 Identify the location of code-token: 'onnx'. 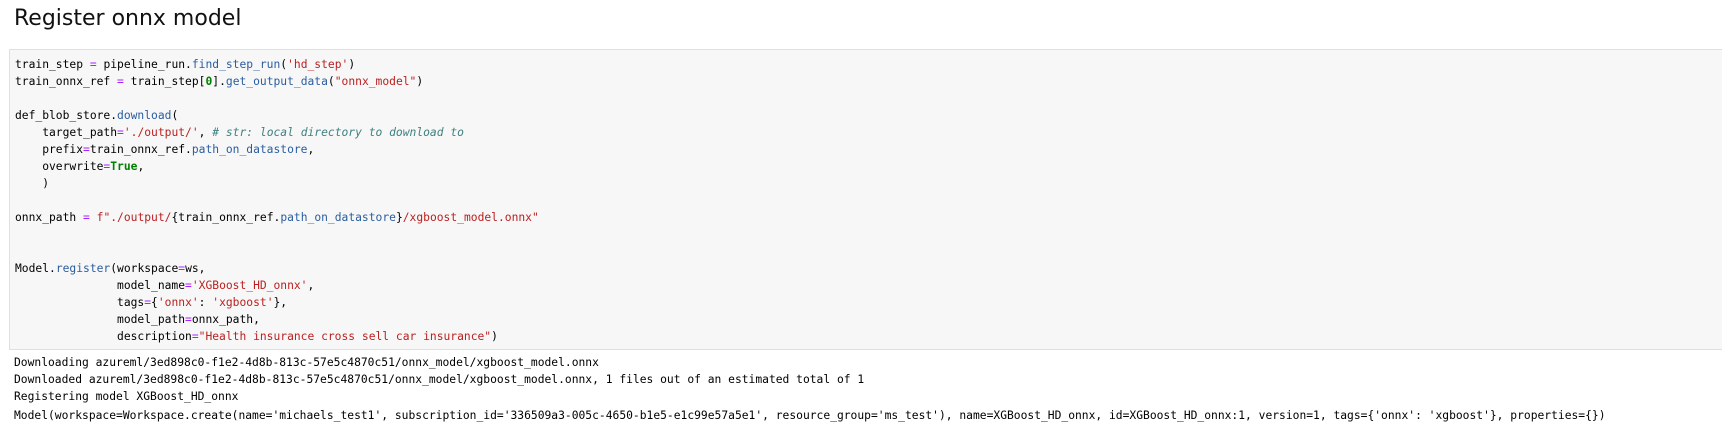
(178, 302).